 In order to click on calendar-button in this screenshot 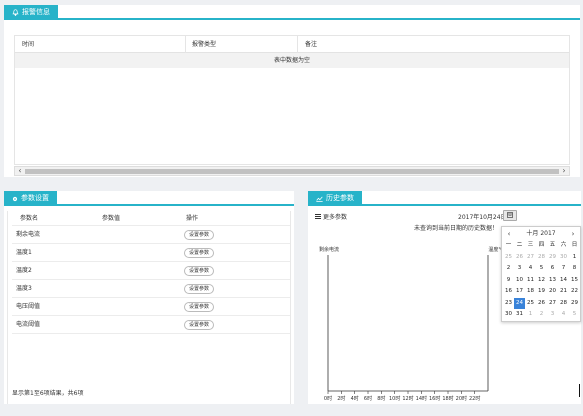, I will do `click(510, 215)`.